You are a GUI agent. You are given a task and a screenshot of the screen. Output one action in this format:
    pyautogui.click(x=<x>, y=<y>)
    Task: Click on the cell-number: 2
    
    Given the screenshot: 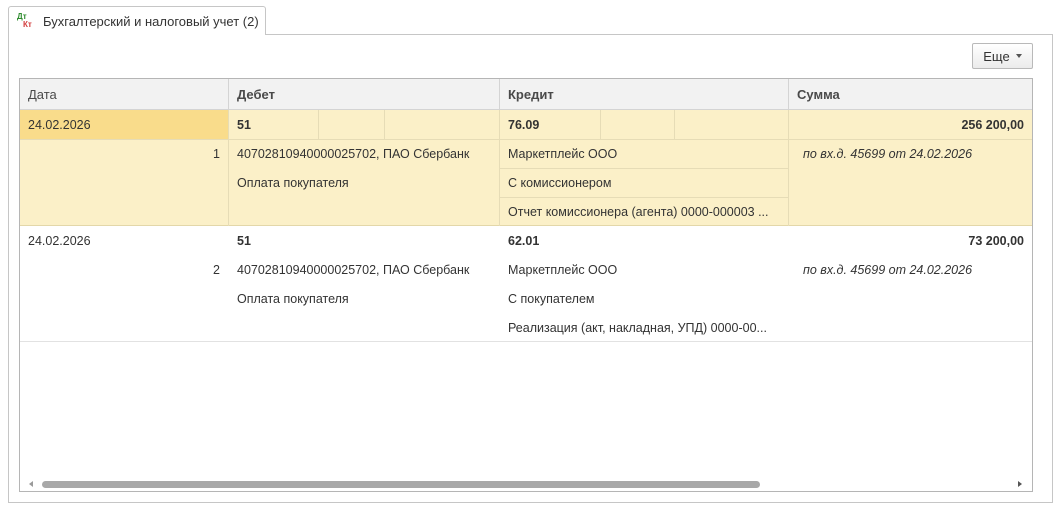 What is the action you would take?
    pyautogui.click(x=124, y=269)
    